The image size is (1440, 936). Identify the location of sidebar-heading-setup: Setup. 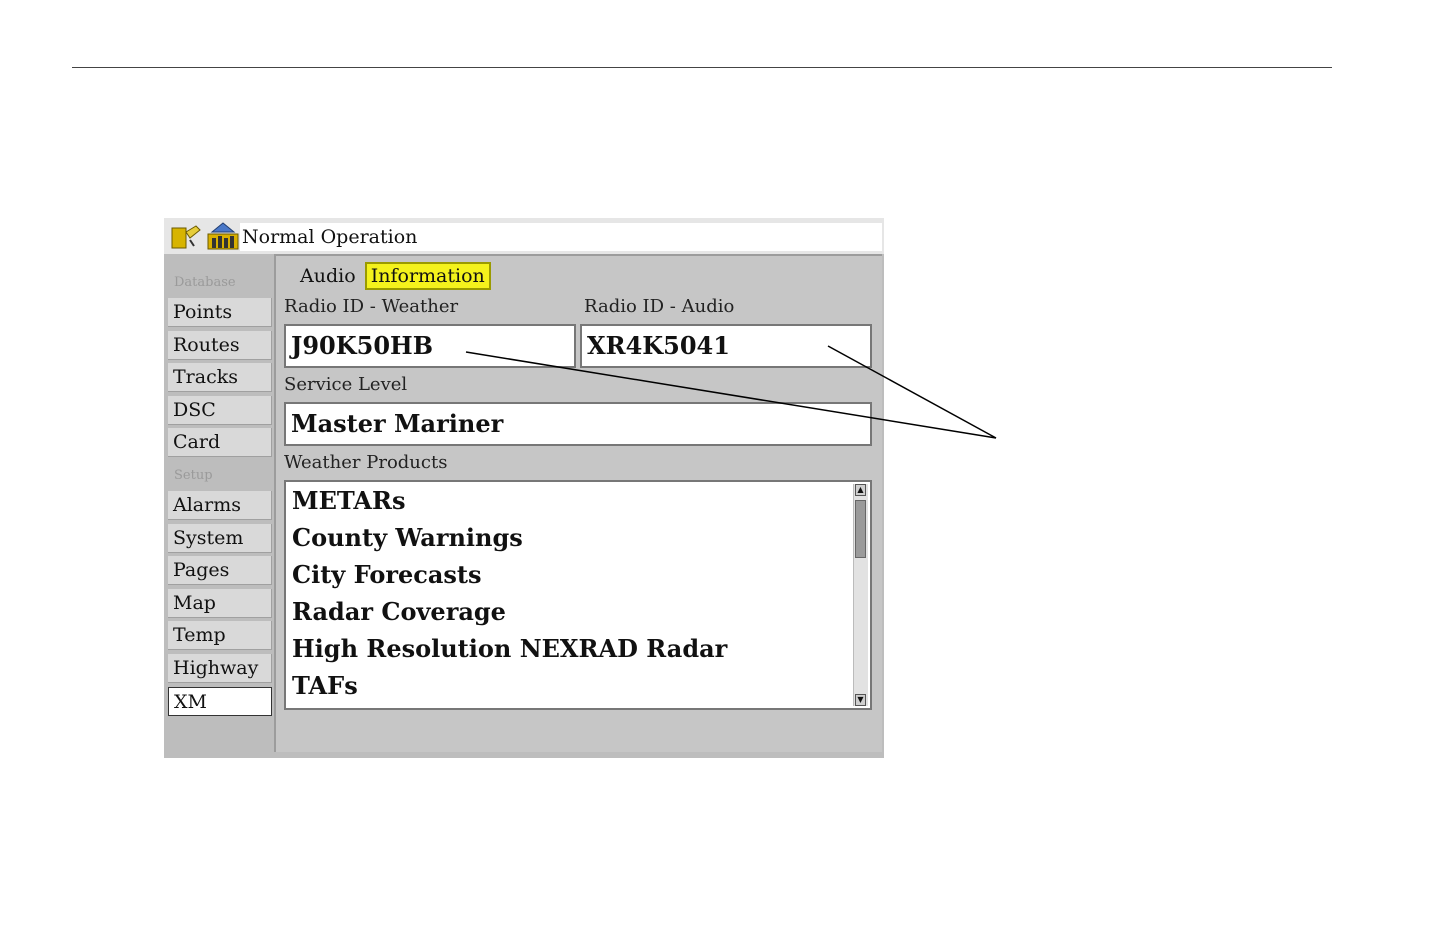
(193, 475).